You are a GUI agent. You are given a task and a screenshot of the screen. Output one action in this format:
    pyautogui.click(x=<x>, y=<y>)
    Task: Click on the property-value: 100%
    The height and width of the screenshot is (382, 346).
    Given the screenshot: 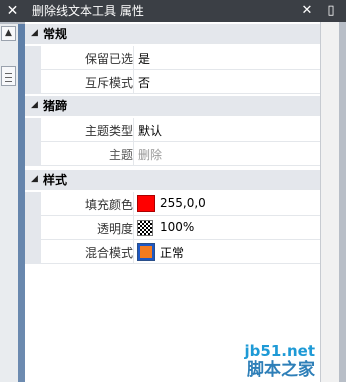 What is the action you would take?
    pyautogui.click(x=177, y=227)
    